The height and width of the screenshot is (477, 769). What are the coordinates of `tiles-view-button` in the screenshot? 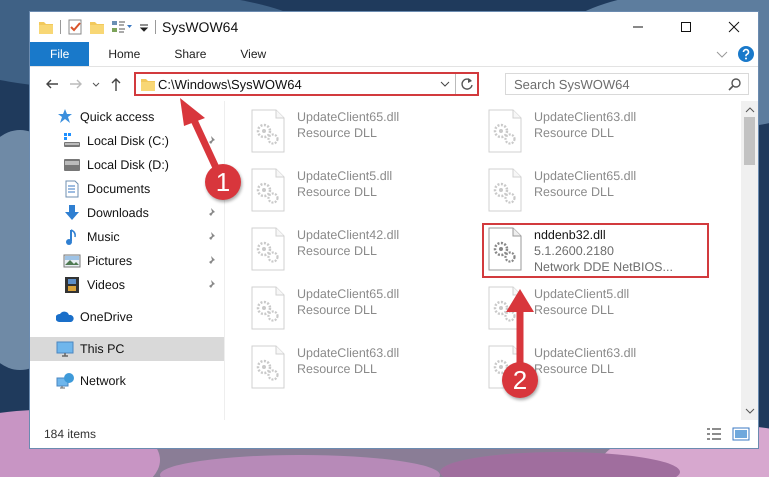 It's located at (741, 434).